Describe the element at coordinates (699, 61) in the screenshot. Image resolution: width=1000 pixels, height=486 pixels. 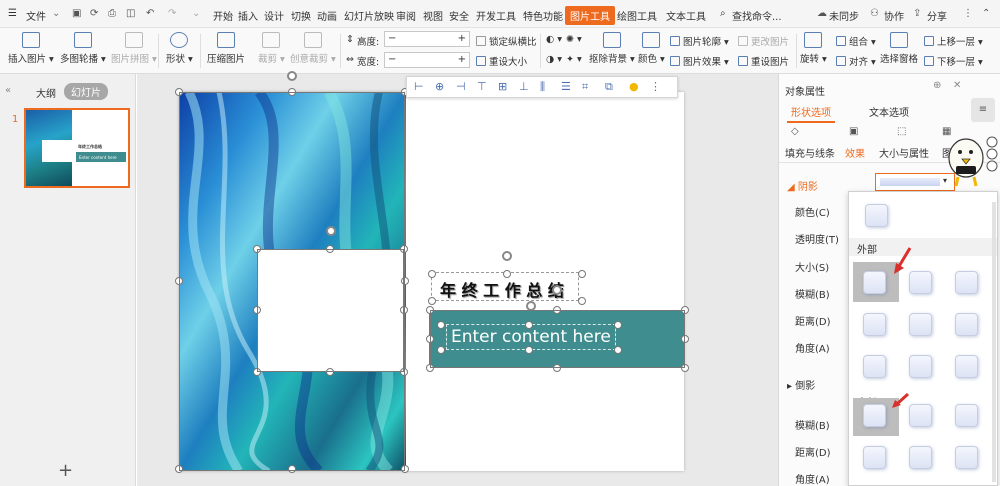
I see `picture-effect-button: 图片效果 ▾` at that location.